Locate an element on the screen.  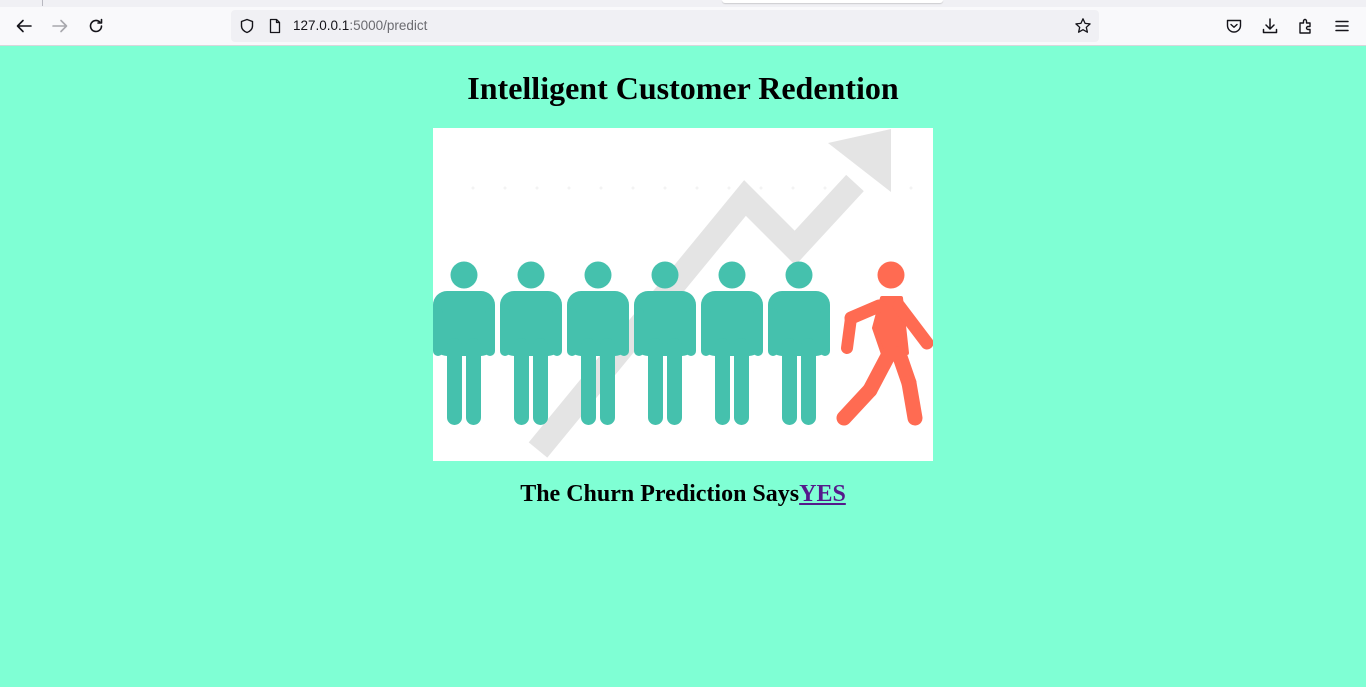
url-text: 127.0.0.1:5000/predict is located at coordinates (360, 25).